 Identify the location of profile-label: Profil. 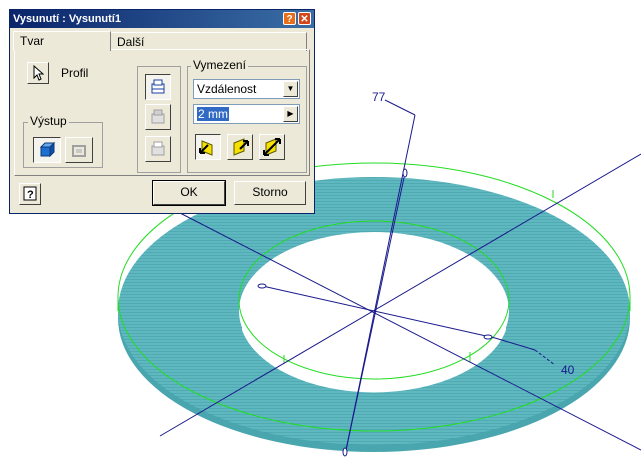
(75, 73).